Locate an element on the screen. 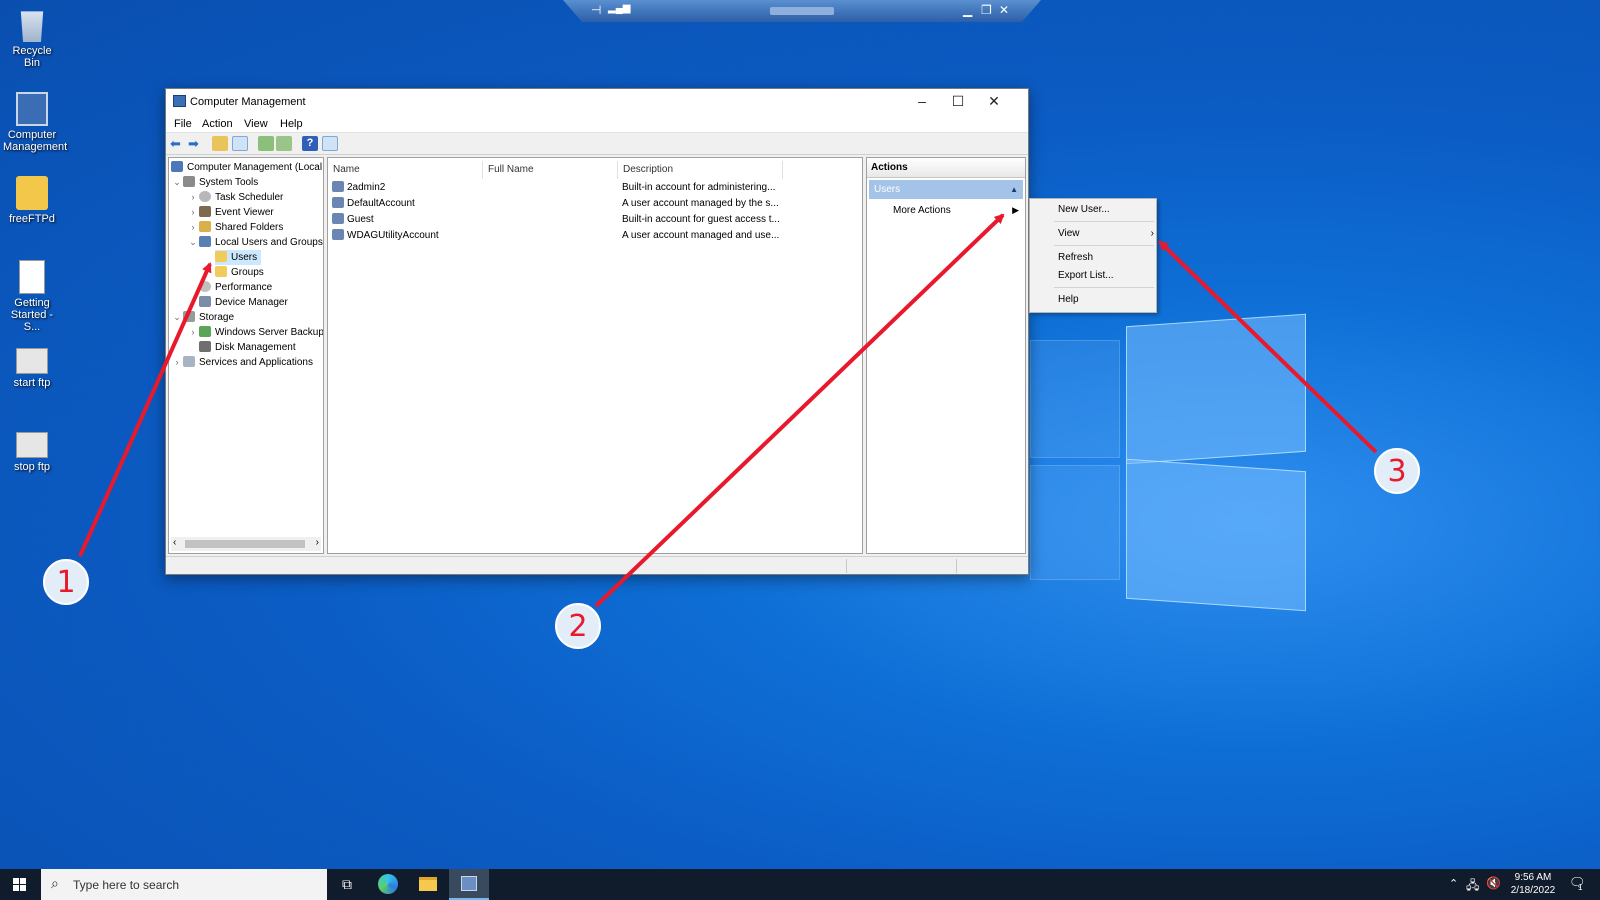 The image size is (1600, 900). column-header-name: Name is located at coordinates (405, 170).